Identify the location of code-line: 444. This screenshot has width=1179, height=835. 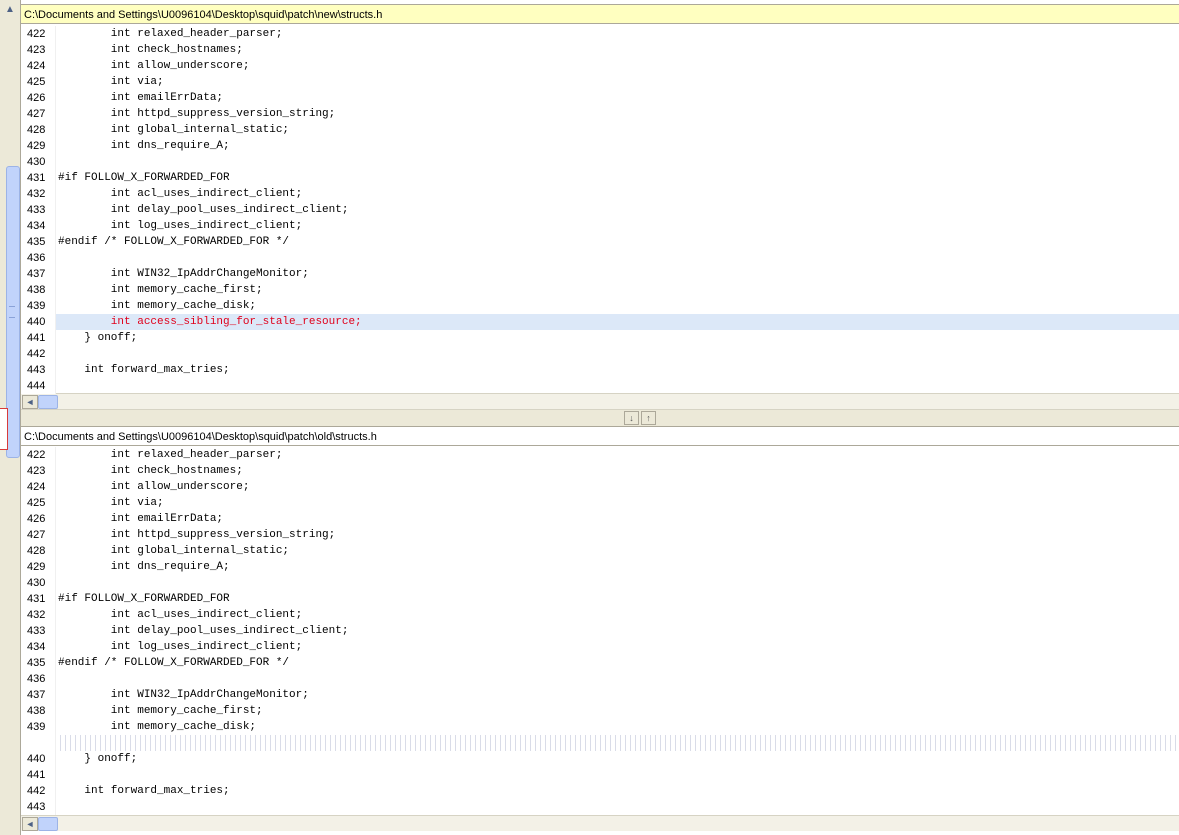
(600, 386).